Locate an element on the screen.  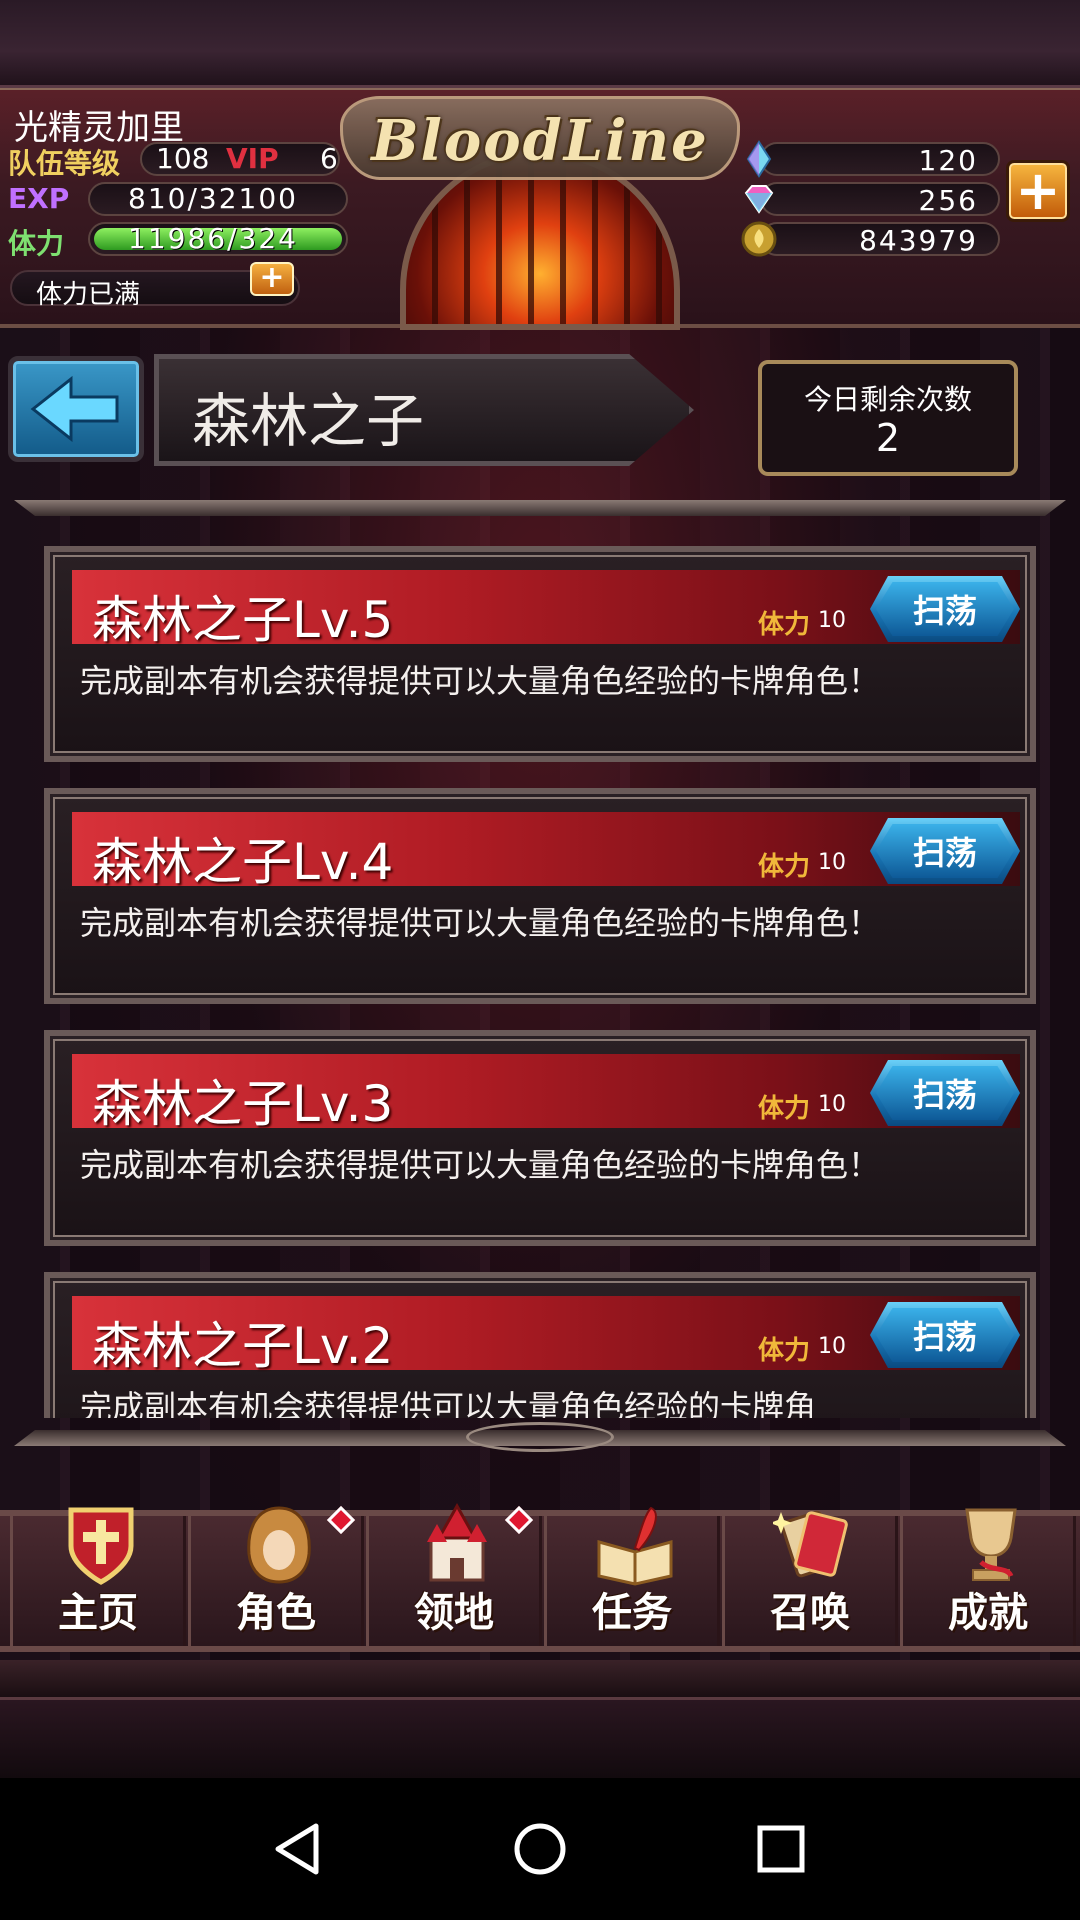
crystal-icon is located at coordinates (759, 159).